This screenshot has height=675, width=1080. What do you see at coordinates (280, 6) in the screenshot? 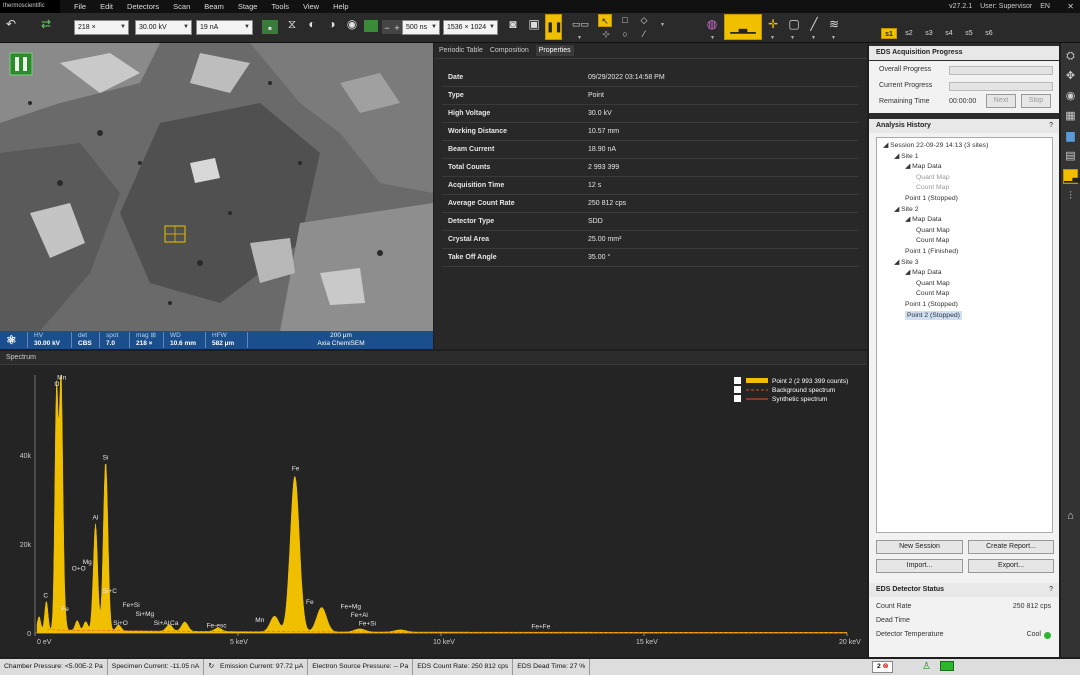
I see `menu-tools: Tools` at bounding box center [280, 6].